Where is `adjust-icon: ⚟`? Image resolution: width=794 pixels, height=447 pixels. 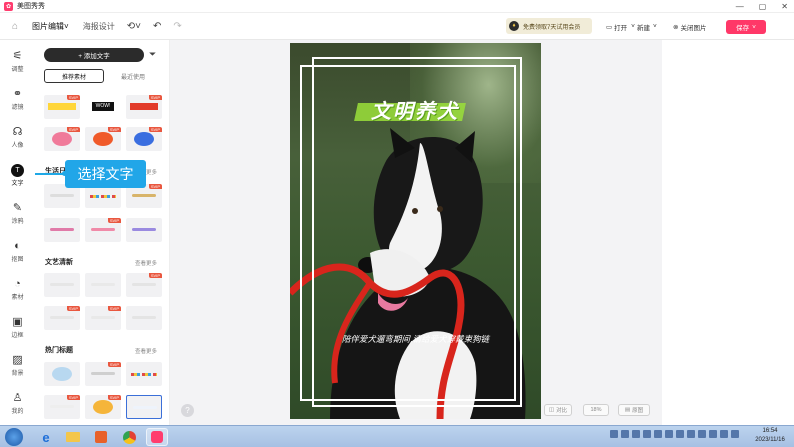 adjust-icon: ⚟ is located at coordinates (17, 56).